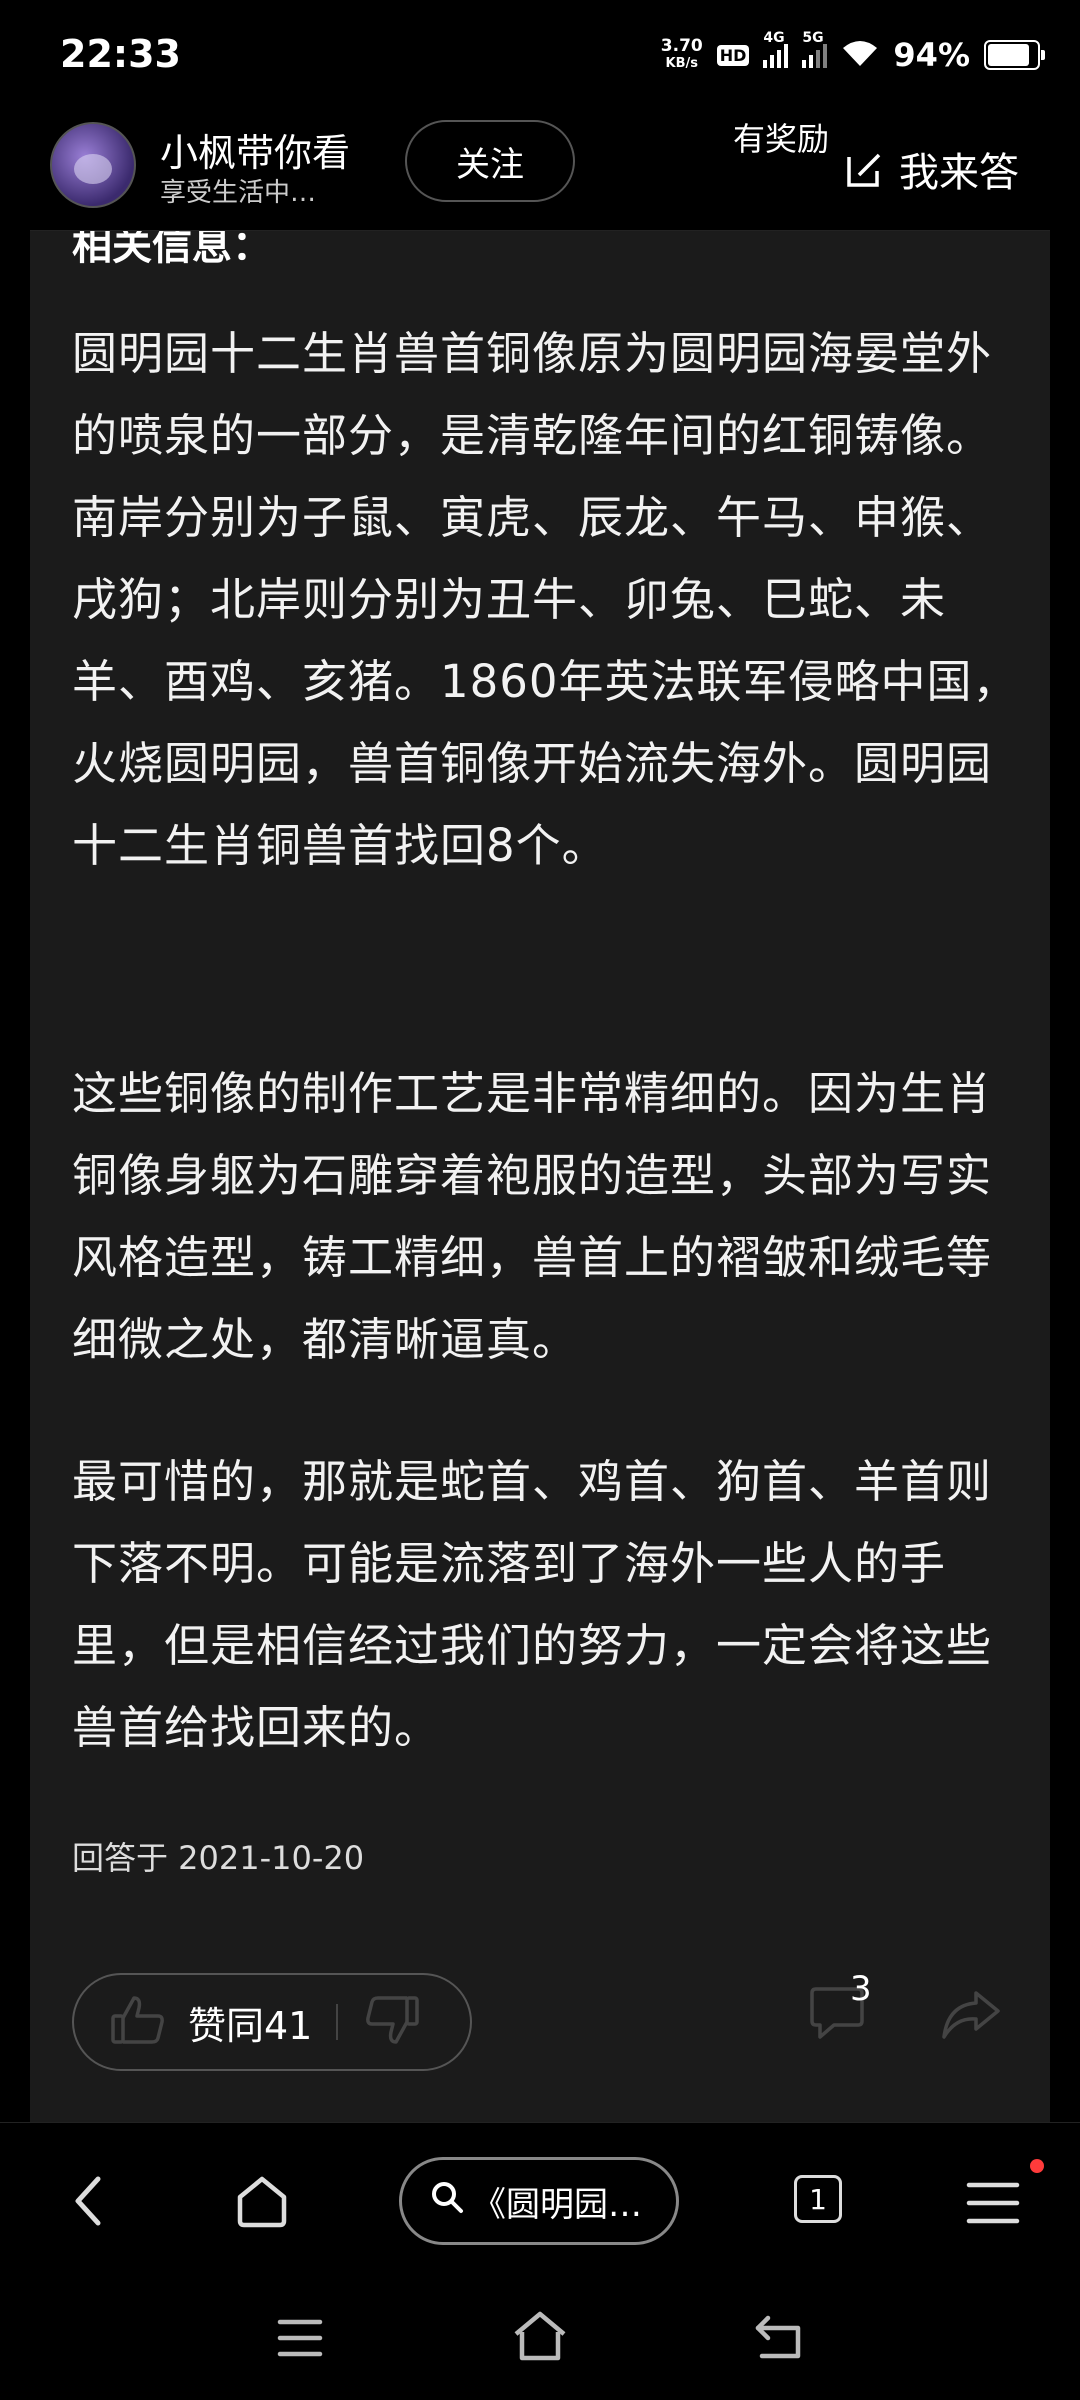  I want to click on system-back-button, so click(779, 2339).